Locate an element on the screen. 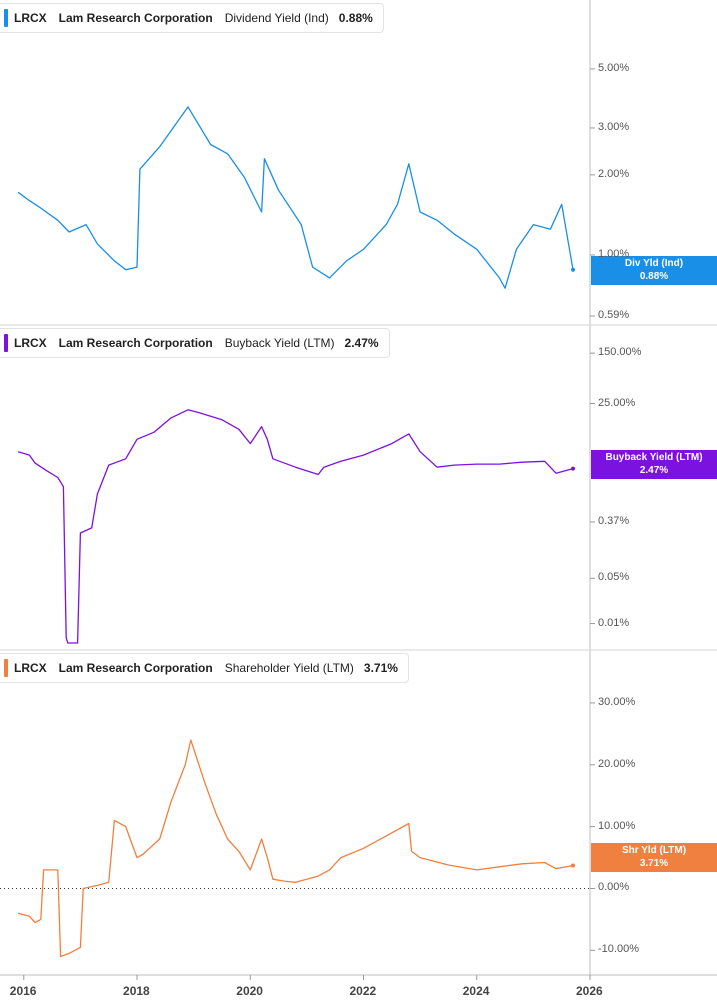  y-tick-label: 3.00% is located at coordinates (614, 126).